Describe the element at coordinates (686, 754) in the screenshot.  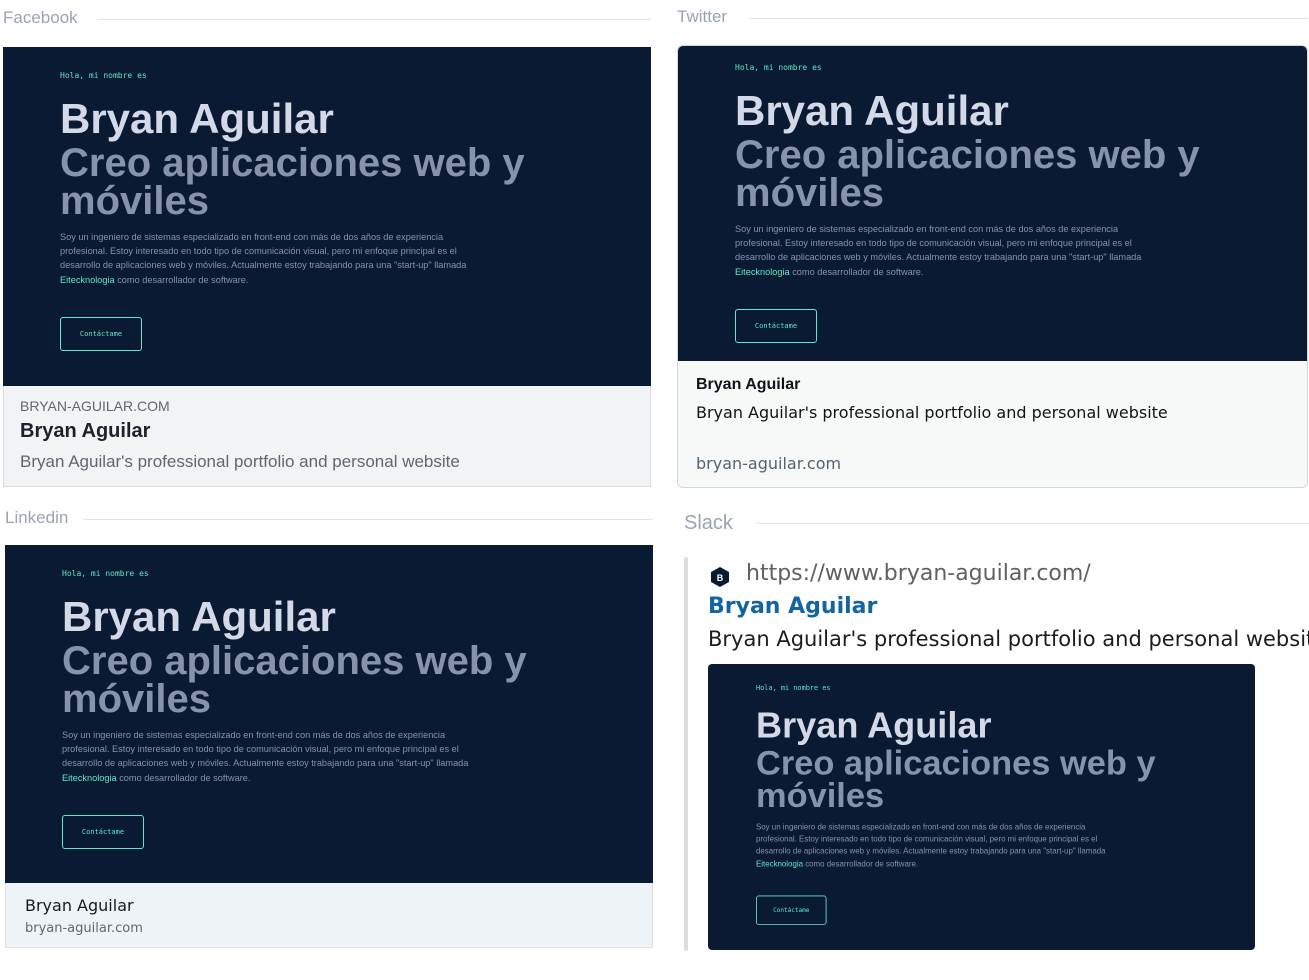
I see `slack-attachment-bar` at that location.